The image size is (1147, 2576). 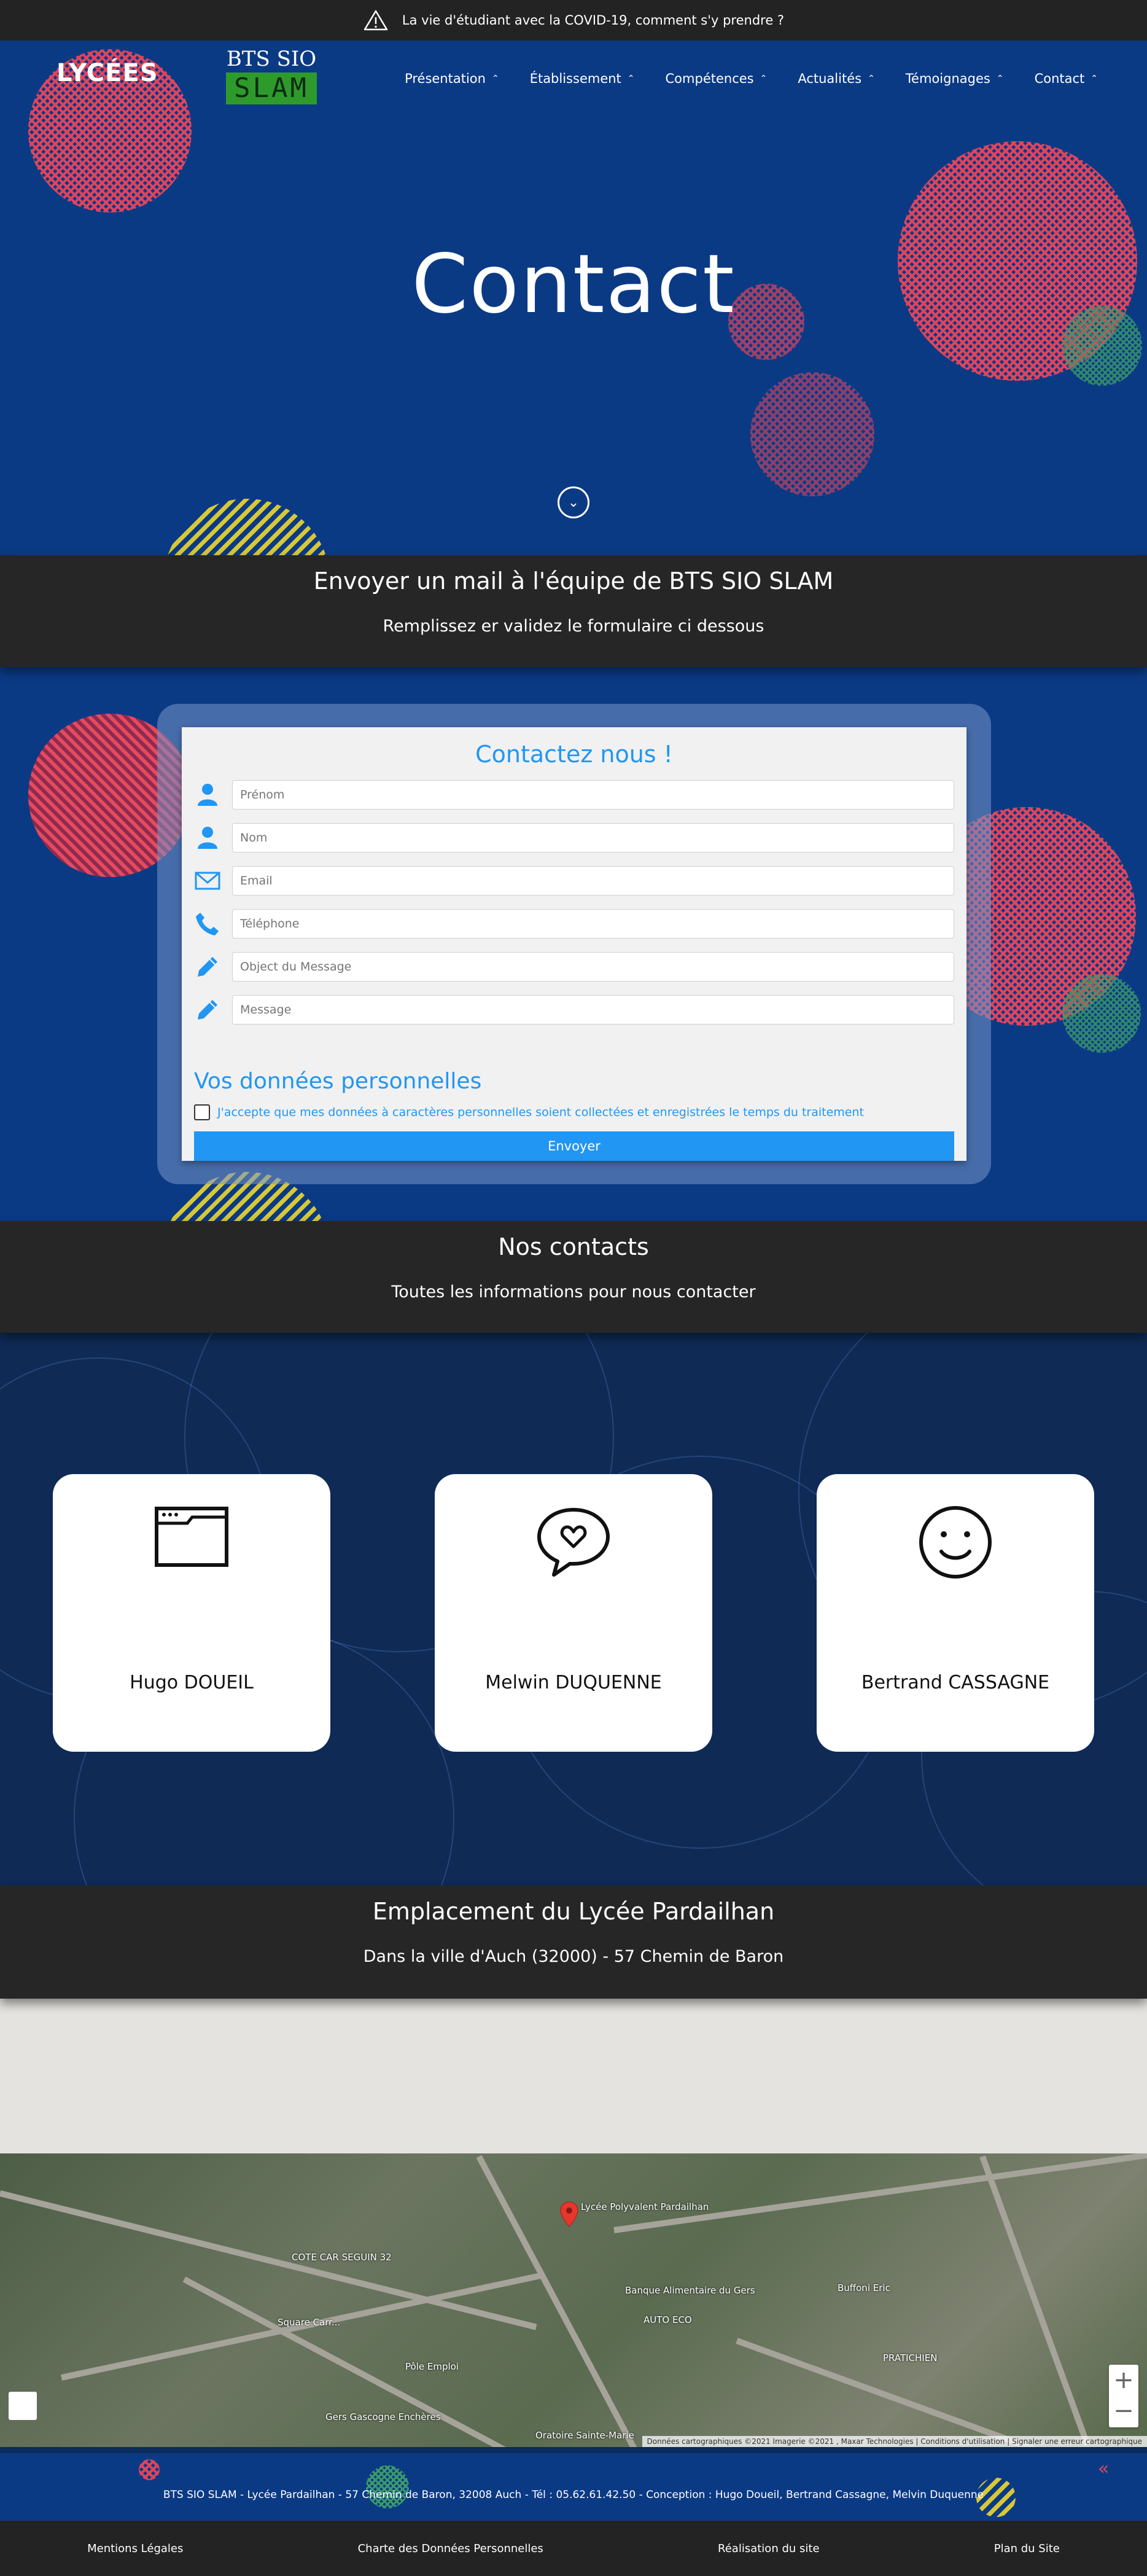 What do you see at coordinates (574, 754) in the screenshot?
I see `form-title: Contactez nous !` at bounding box center [574, 754].